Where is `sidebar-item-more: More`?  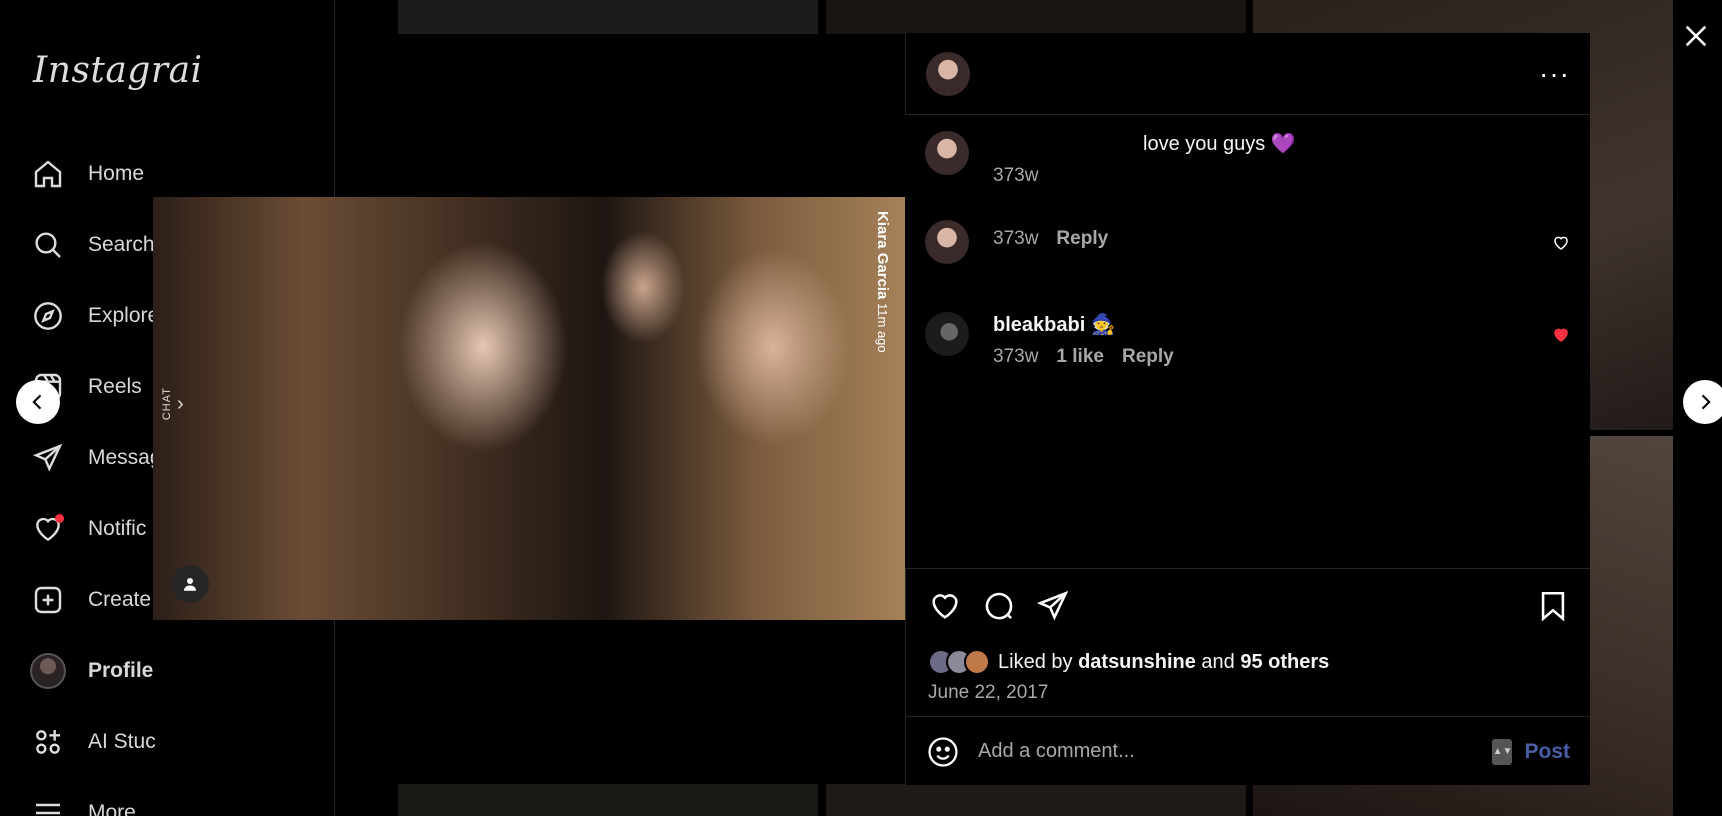
sidebar-item-more: More is located at coordinates (83, 803).